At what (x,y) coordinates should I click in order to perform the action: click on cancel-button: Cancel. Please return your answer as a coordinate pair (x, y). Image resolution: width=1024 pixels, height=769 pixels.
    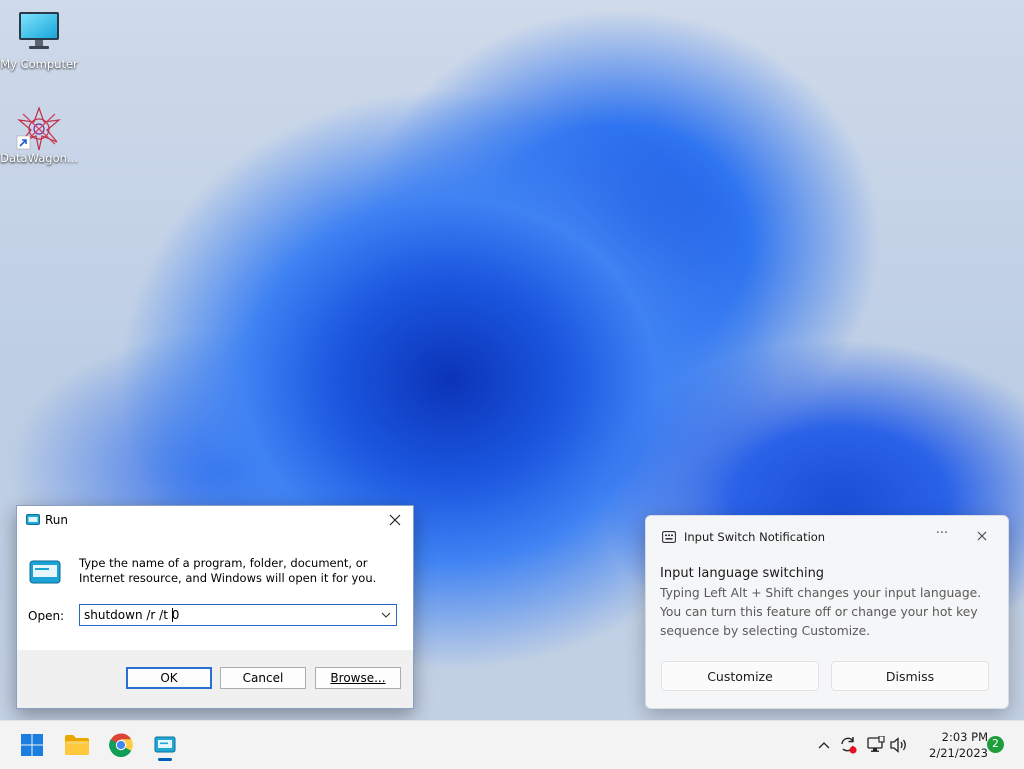
    Looking at the image, I should click on (263, 678).